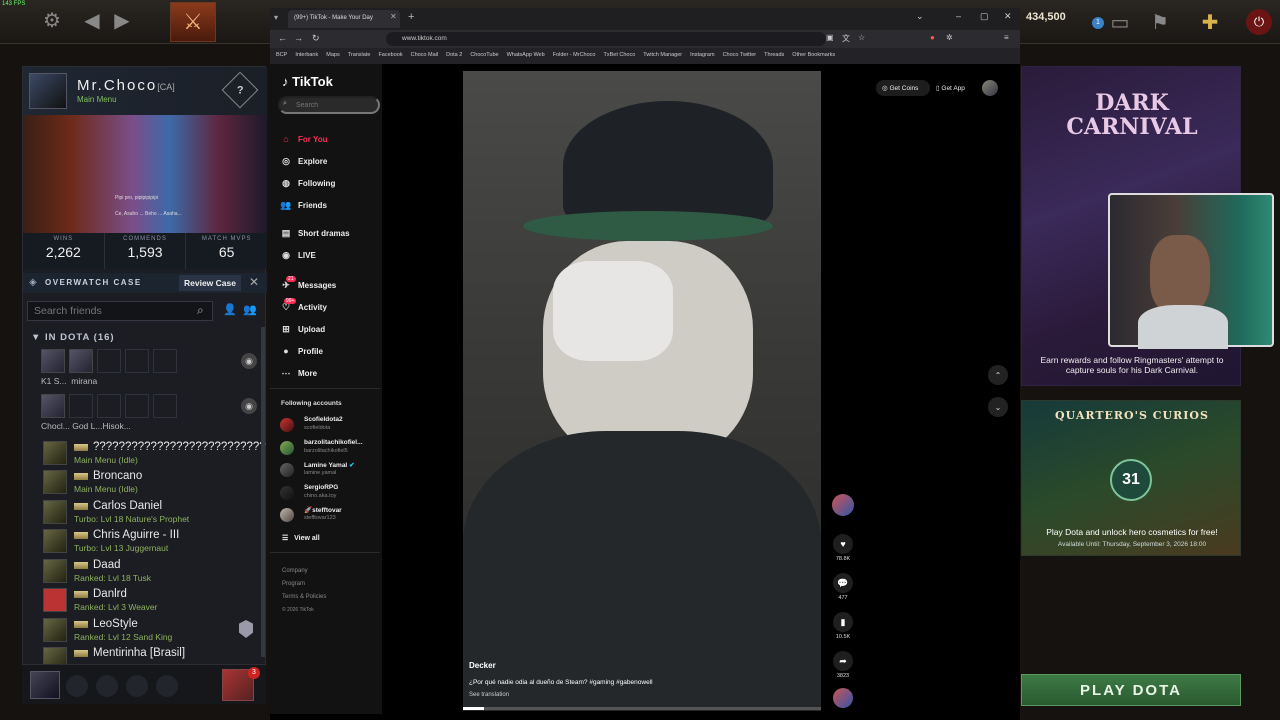 The width and height of the screenshot is (1280, 720). Describe the element at coordinates (254, 282) in the screenshot. I see `close-icon: ✕` at that location.